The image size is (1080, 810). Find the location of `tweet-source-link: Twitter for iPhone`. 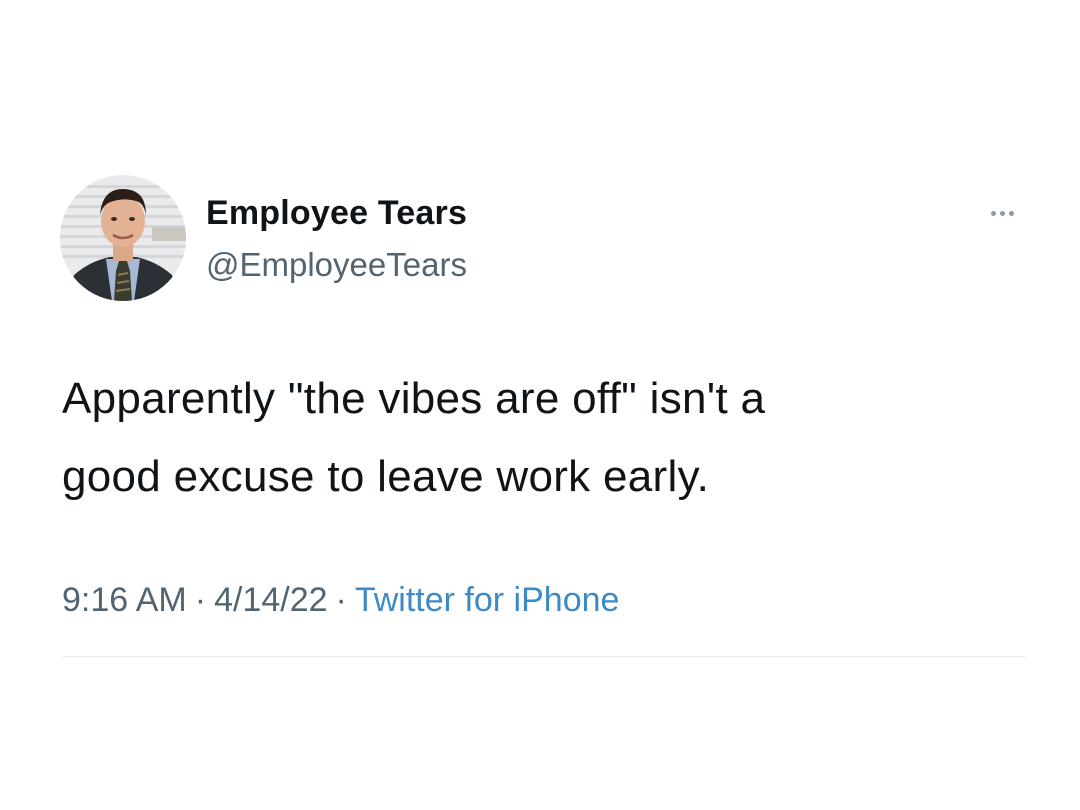

tweet-source-link: Twitter for iPhone is located at coordinates (487, 600).